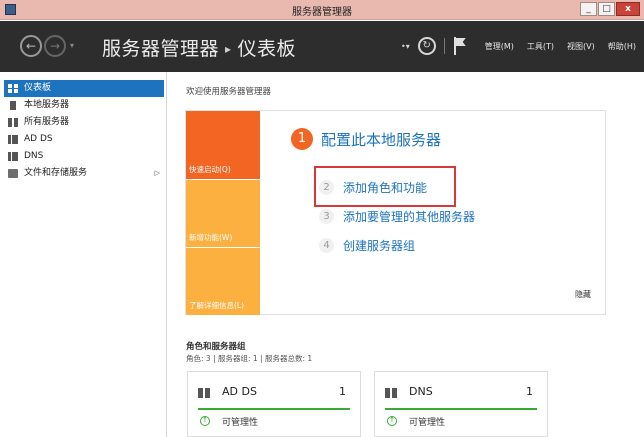 The image size is (644, 437). What do you see at coordinates (38, 139) in the screenshot?
I see `sidebar-item-label: AD DS` at bounding box center [38, 139].